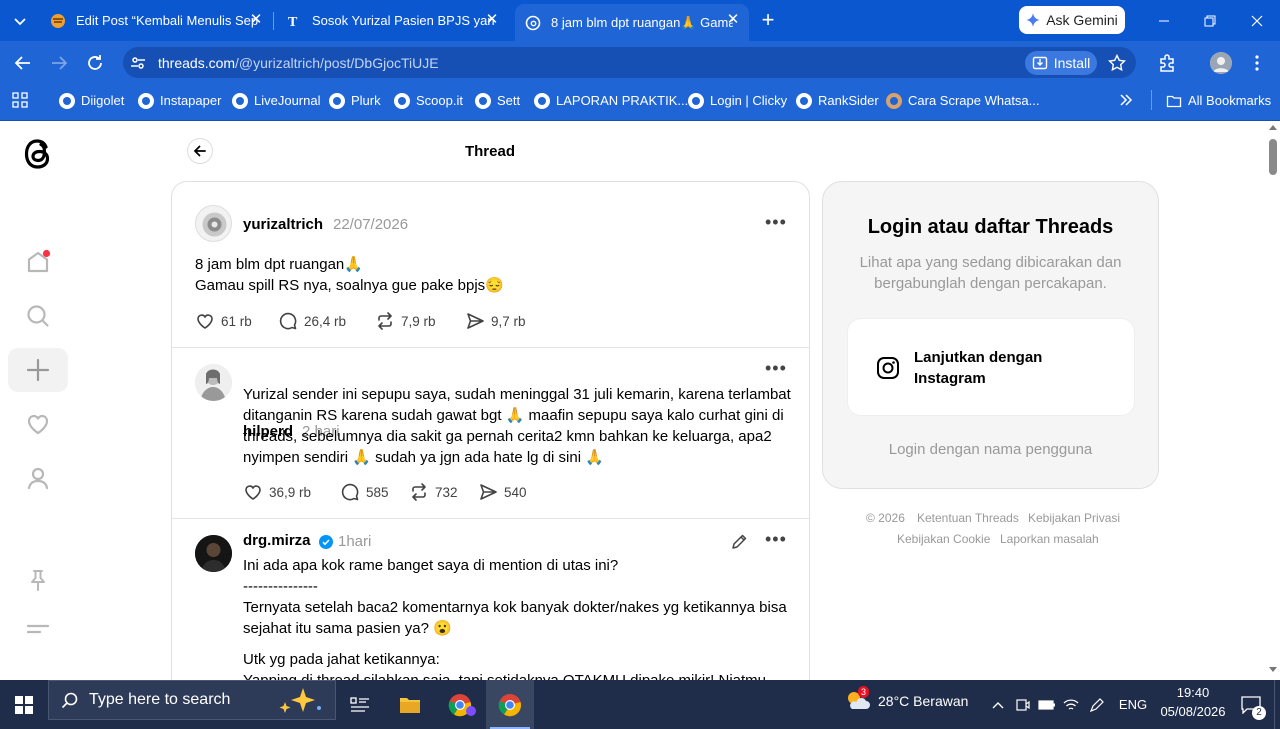  What do you see at coordinates (737, 100) in the screenshot?
I see `bookmark-clicky: Login | Clicky` at bounding box center [737, 100].